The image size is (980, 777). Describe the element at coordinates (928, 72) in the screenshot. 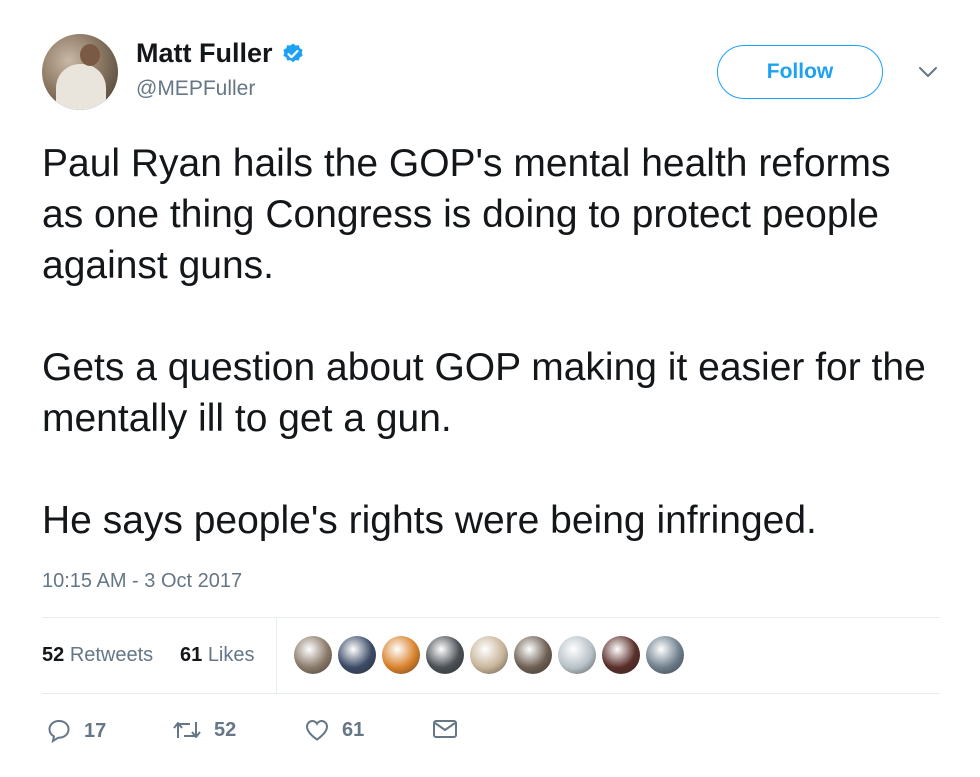

I see `chevron-down-icon` at that location.